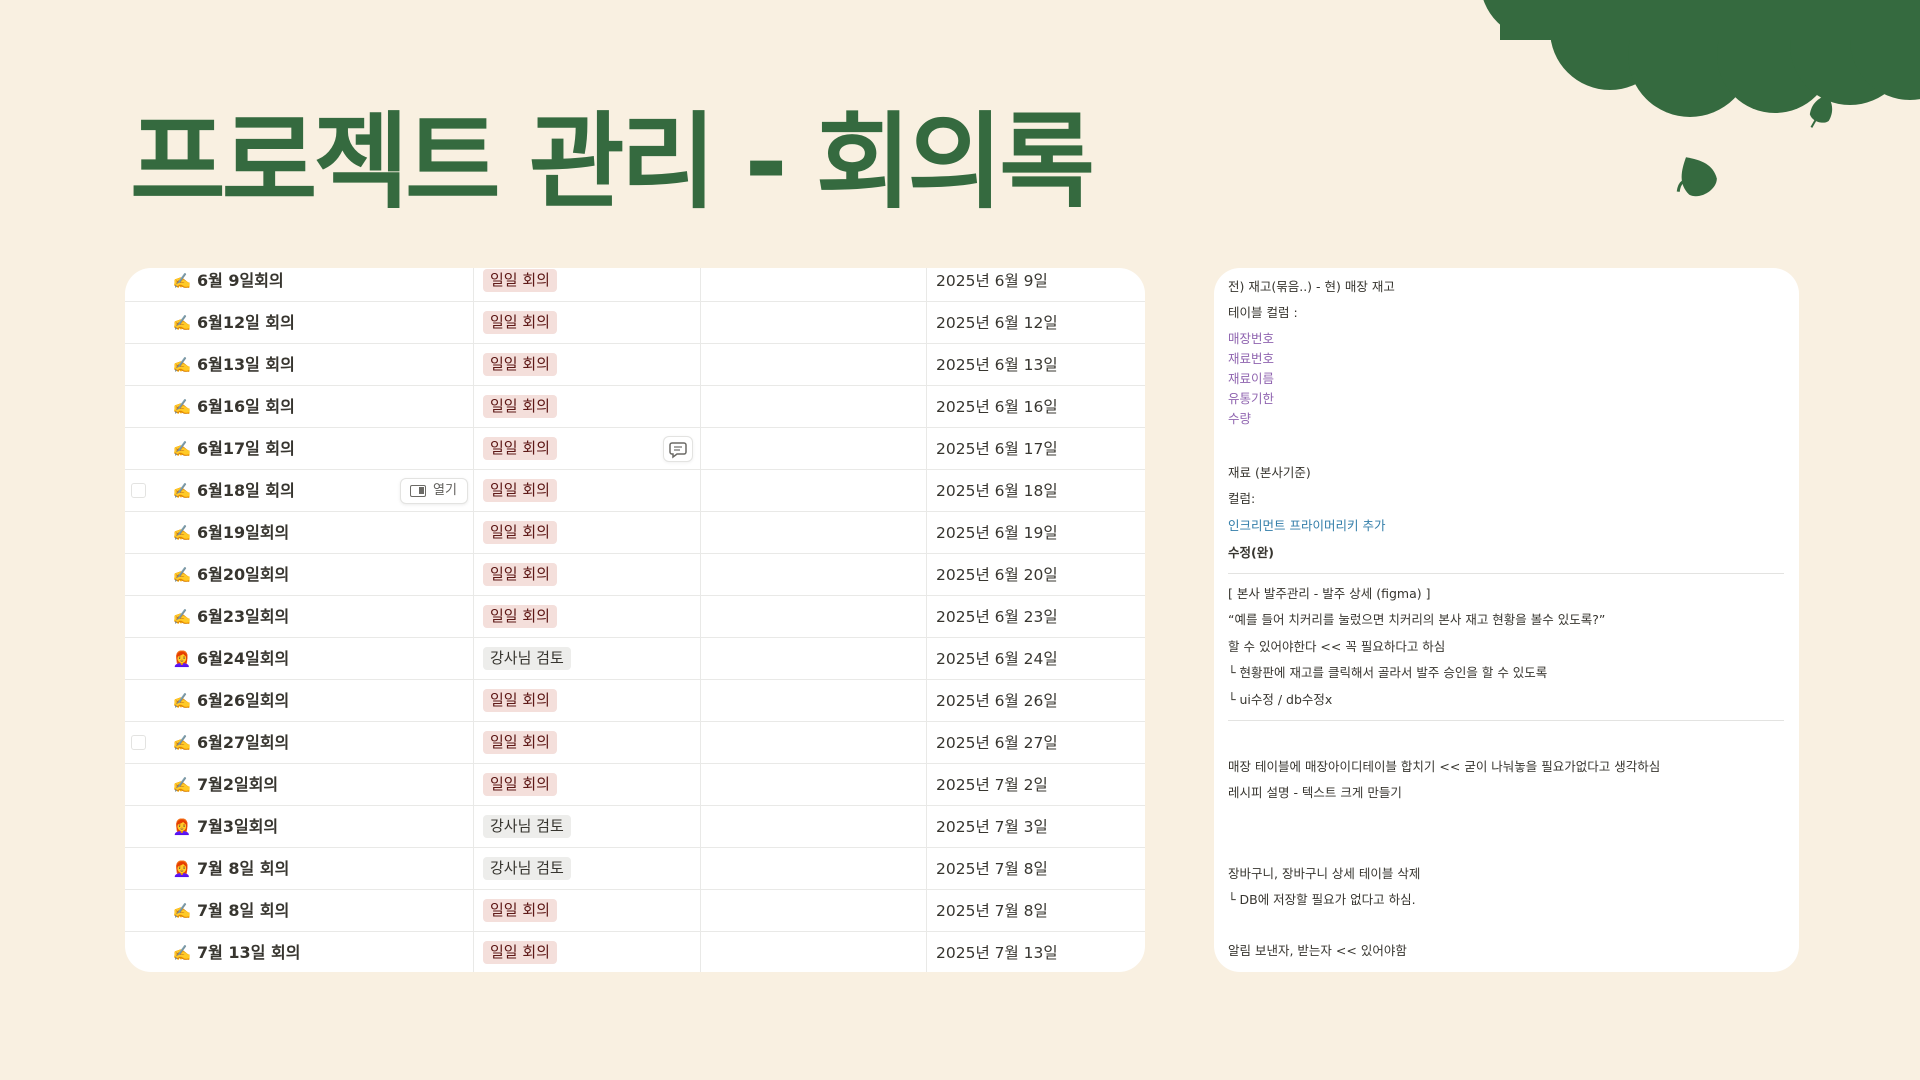 This screenshot has width=1920, height=1080. Describe the element at coordinates (1317, 950) in the screenshot. I see `note-line: 알림 보낸자, 받는자 << 있어야함` at that location.